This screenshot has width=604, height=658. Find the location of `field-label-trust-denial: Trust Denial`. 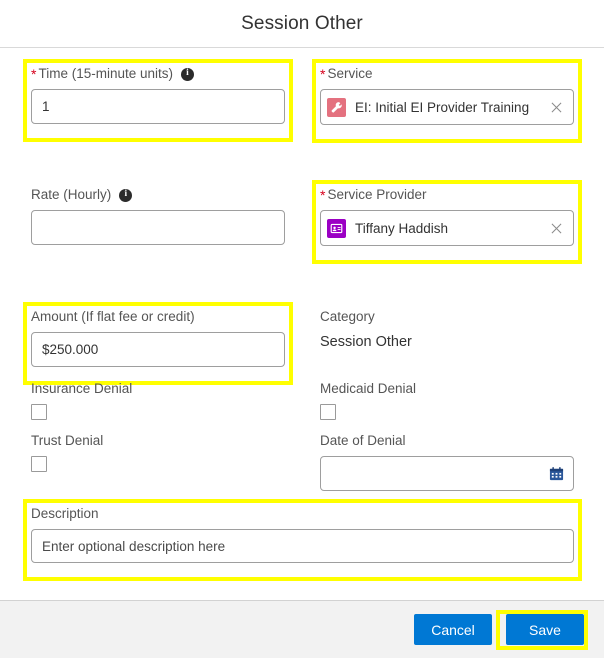

field-label-trust-denial: Trust Denial is located at coordinates (158, 441).